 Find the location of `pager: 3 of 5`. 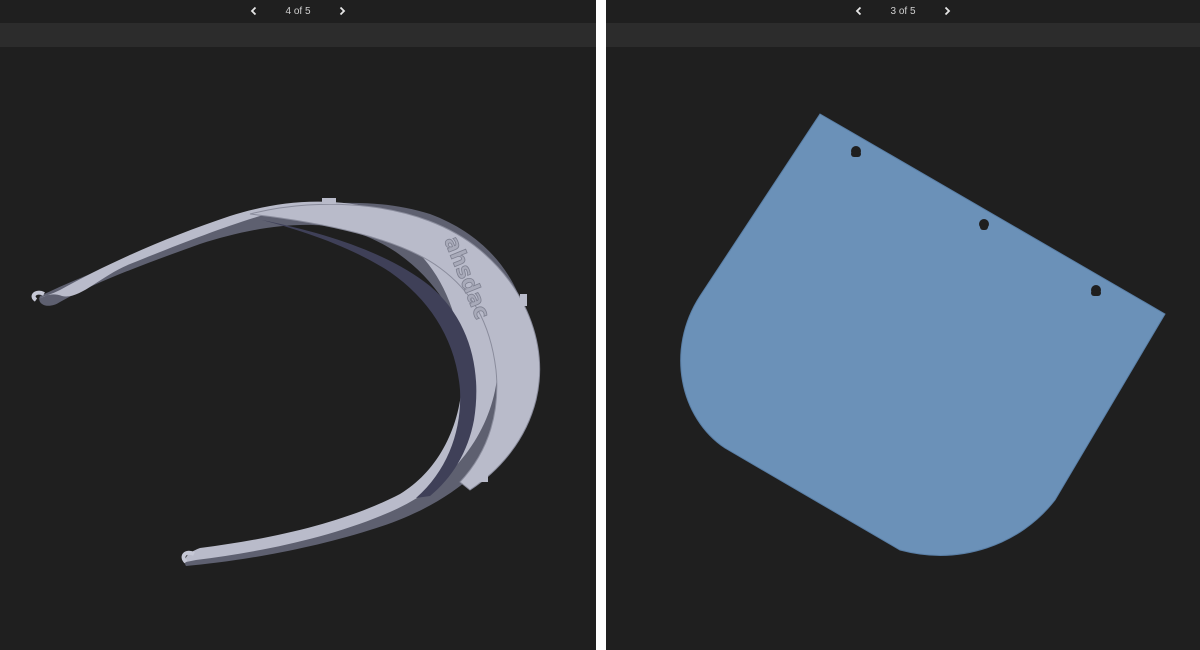

pager: 3 of 5 is located at coordinates (903, 11).